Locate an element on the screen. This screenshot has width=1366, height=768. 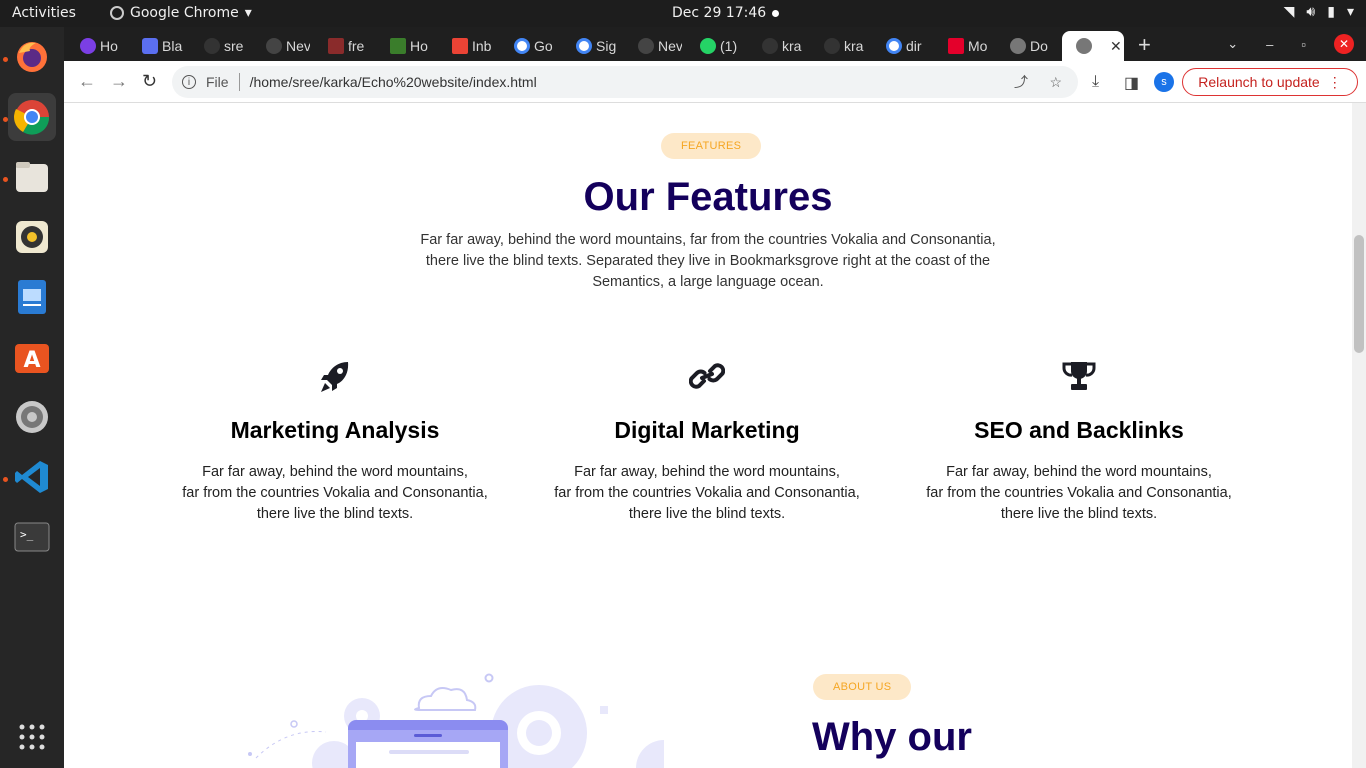
terminal-icon: >_ is located at coordinates (32, 537).